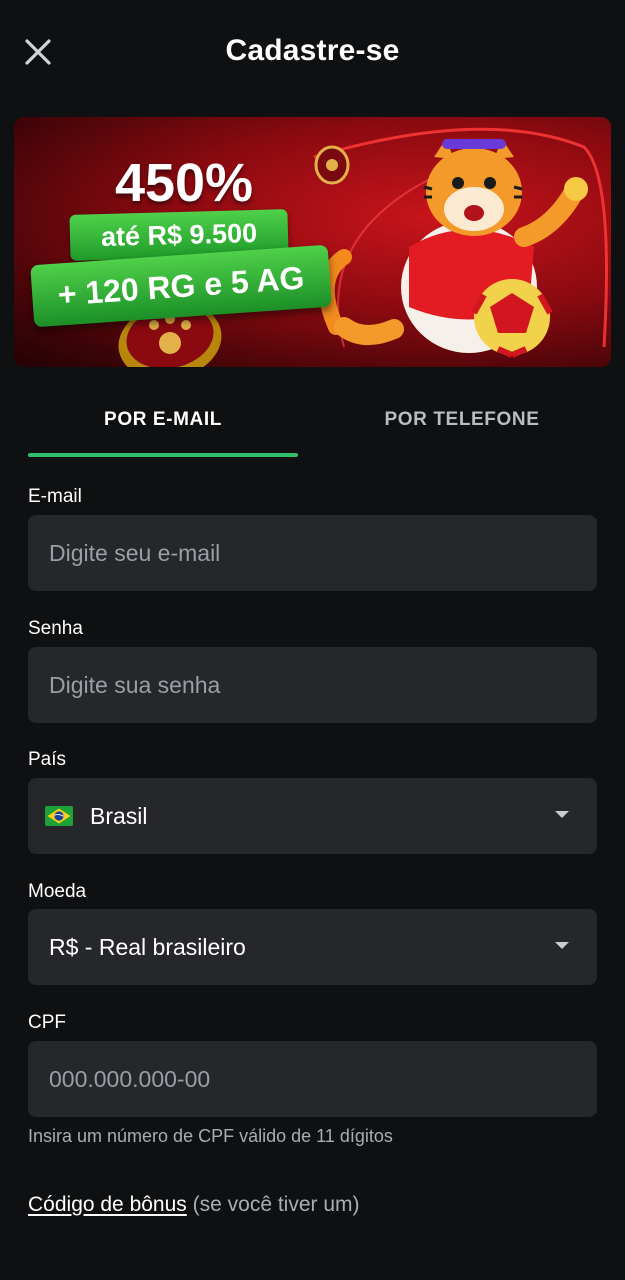 The height and width of the screenshot is (1280, 625). Describe the element at coordinates (107, 1204) in the screenshot. I see `bonus-code-link: Código de bônus` at that location.